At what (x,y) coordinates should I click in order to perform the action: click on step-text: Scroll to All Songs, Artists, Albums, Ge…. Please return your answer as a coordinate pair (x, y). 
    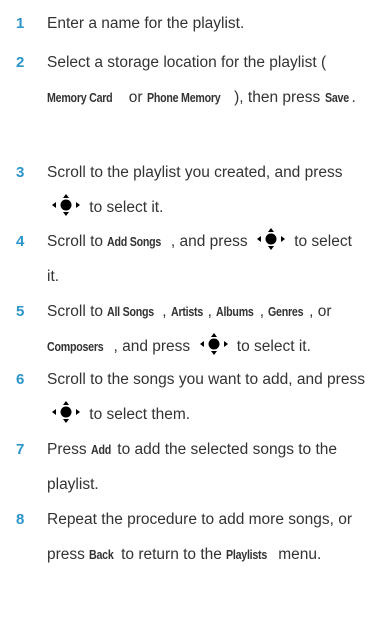
    Looking at the image, I should click on (207, 329).